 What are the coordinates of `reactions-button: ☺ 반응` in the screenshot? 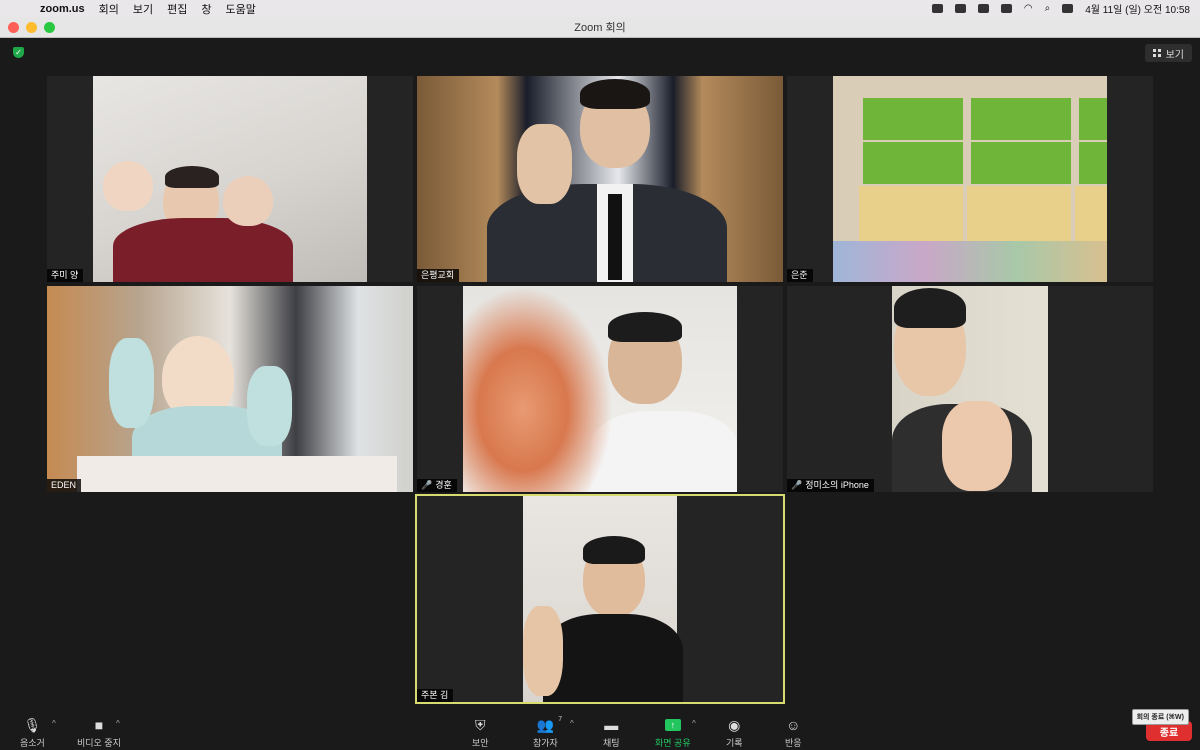 It's located at (793, 732).